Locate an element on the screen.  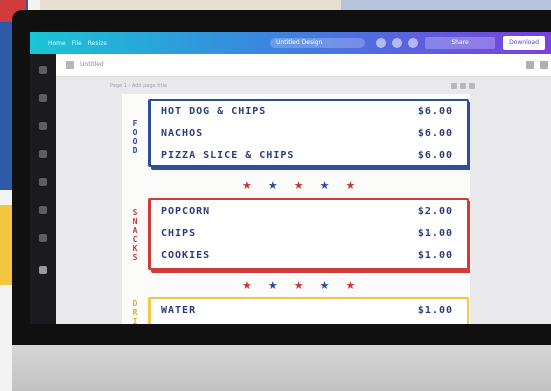
monitor-chin is located at coordinates (281, 368).